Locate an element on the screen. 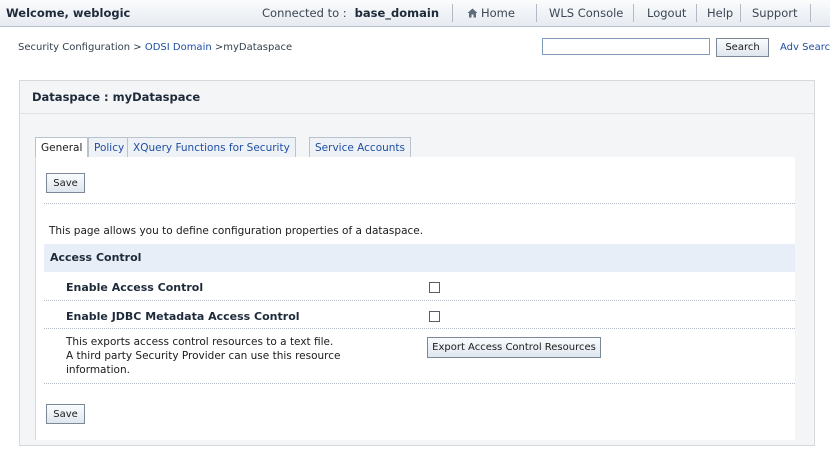 This screenshot has width=830, height=452. home-link-label: Home is located at coordinates (498, 13).